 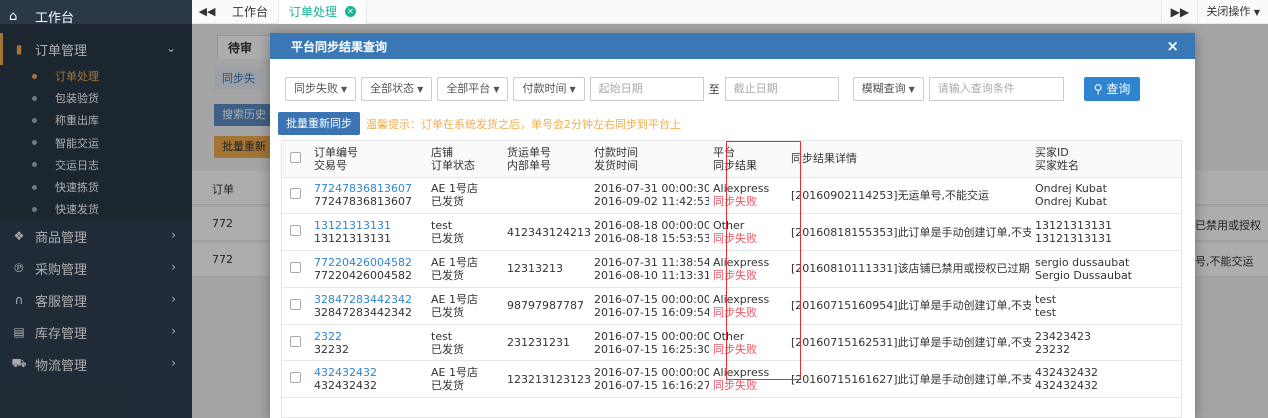 What do you see at coordinates (824, 159) in the screenshot?
I see `col-label: 同步结果详情` at bounding box center [824, 159].